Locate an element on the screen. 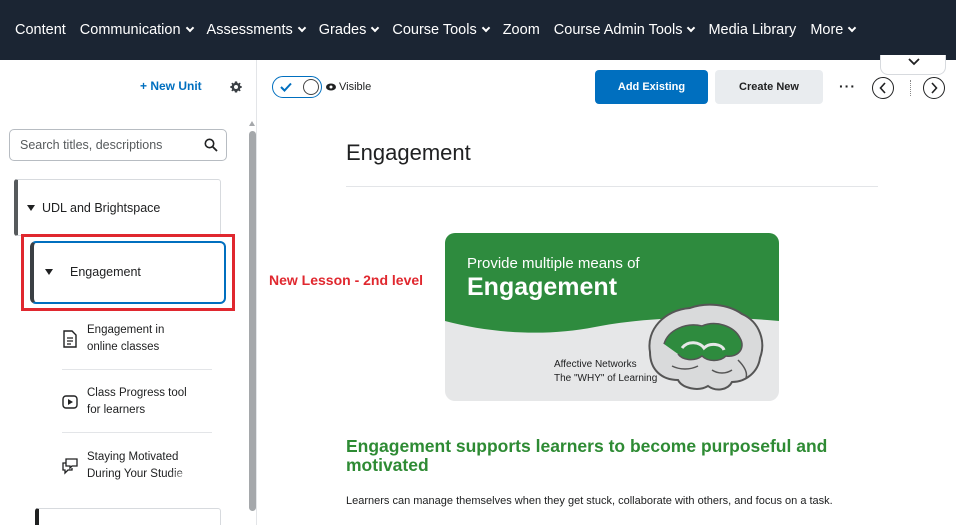 The image size is (956, 525). discussion-icon is located at coordinates (70, 466).